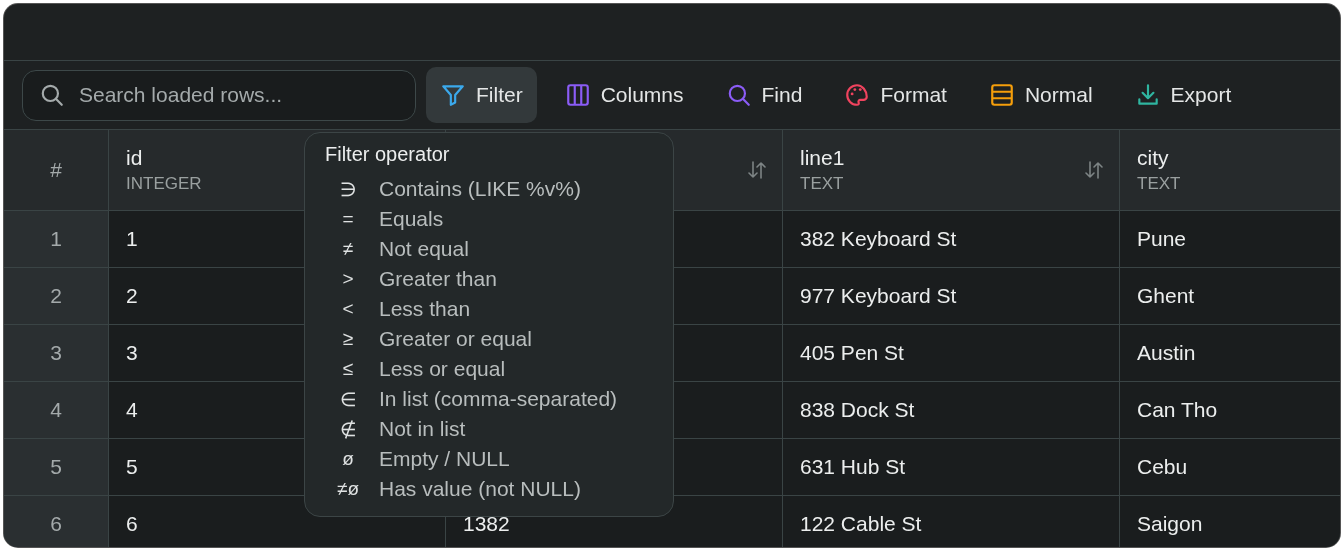 The image size is (1344, 551). I want to click on table-cell: Austin, so click(1230, 353).